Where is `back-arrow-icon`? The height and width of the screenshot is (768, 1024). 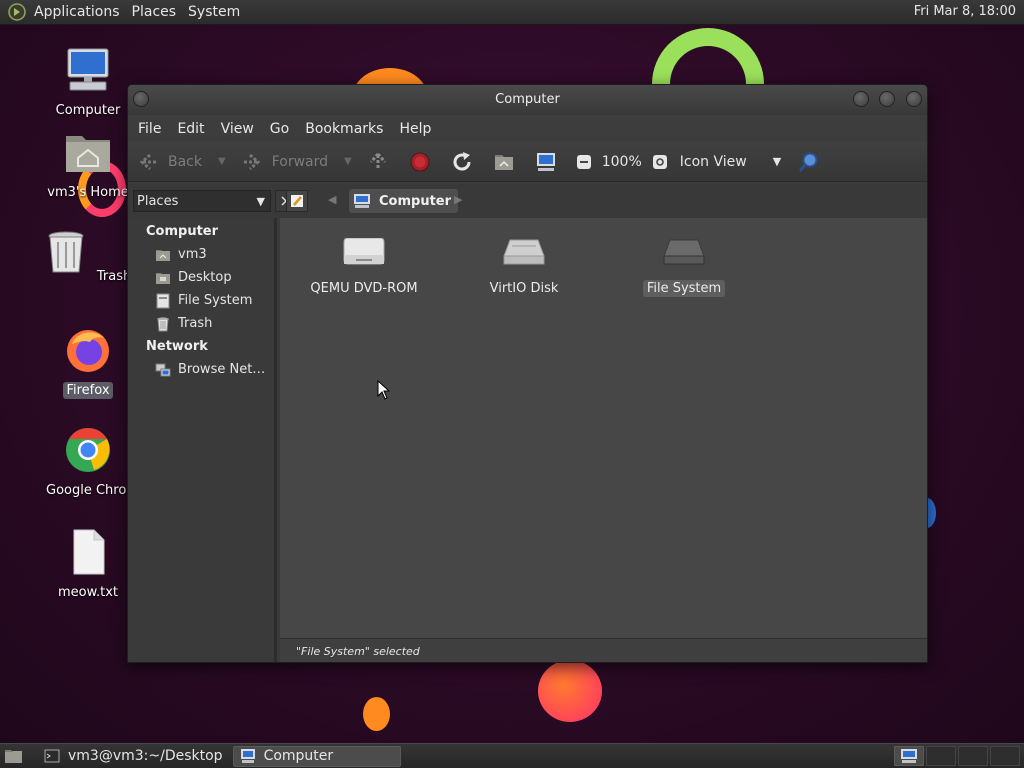 back-arrow-icon is located at coordinates (147, 161).